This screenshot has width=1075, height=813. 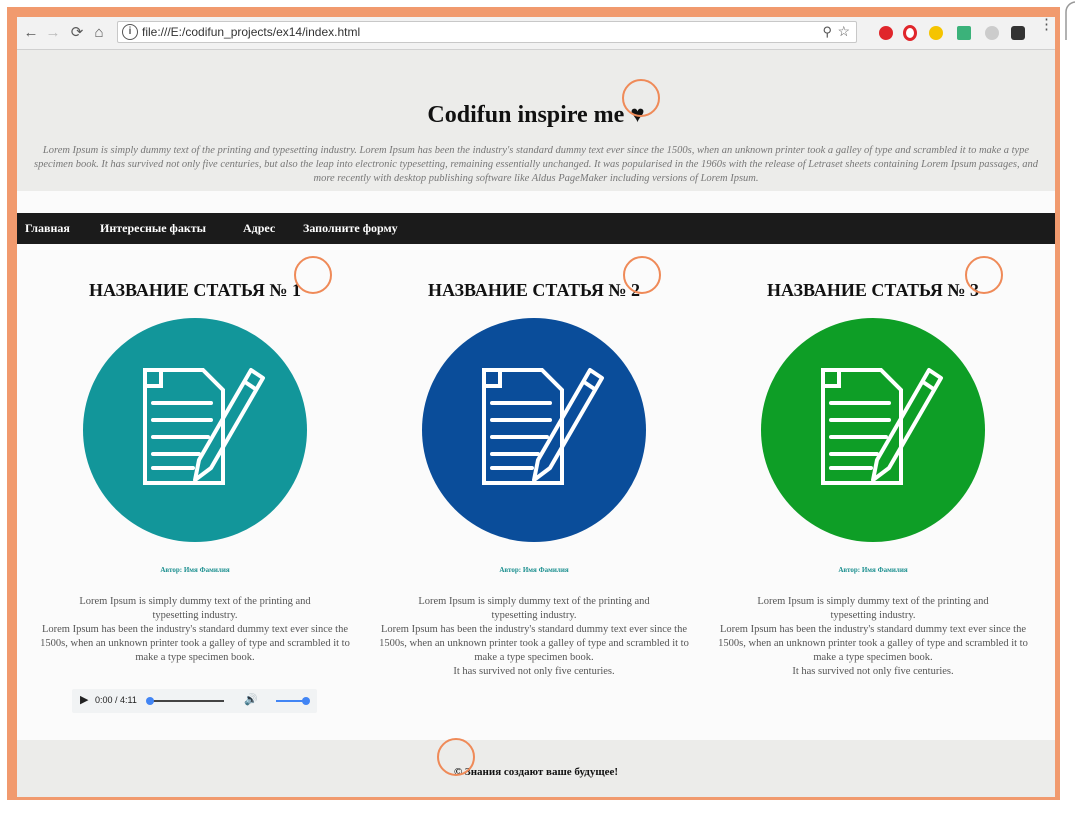 I want to click on extension-4-icon, so click(x=964, y=33).